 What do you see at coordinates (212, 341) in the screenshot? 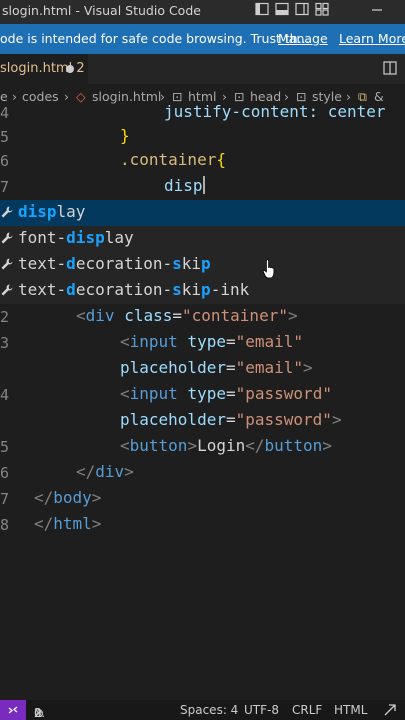
I see `code-line: <input type="email"` at bounding box center [212, 341].